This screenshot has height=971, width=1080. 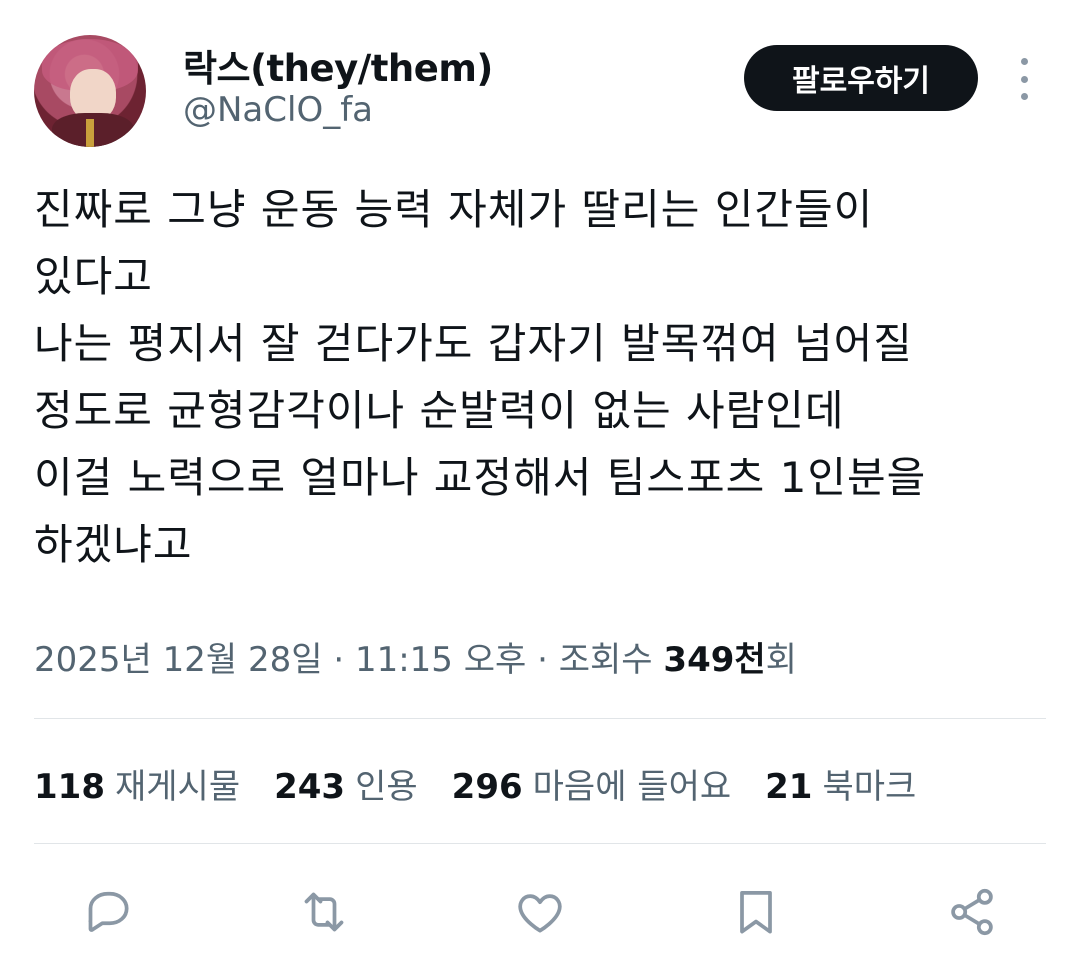 I want to click on share-icon, so click(x=972, y=912).